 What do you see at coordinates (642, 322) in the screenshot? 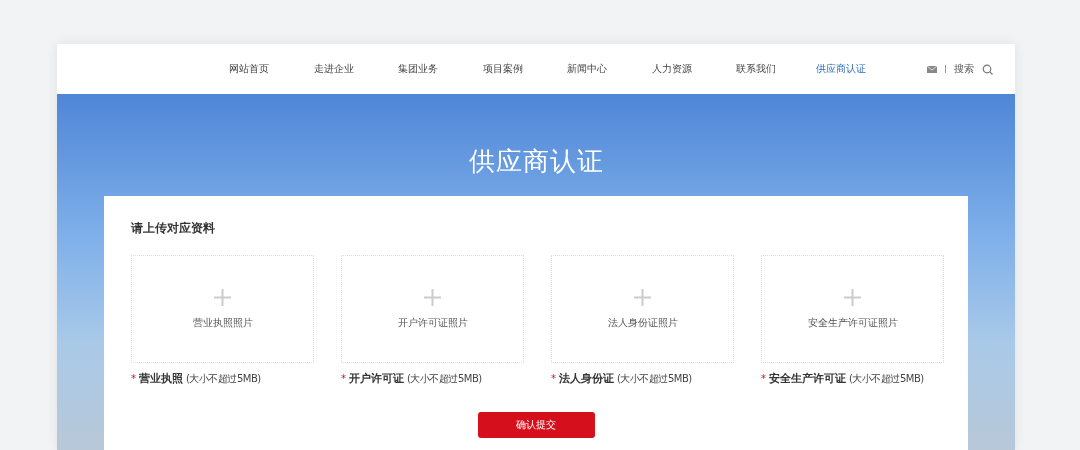
I see `upload-placeholder: 法人身份证照片` at bounding box center [642, 322].